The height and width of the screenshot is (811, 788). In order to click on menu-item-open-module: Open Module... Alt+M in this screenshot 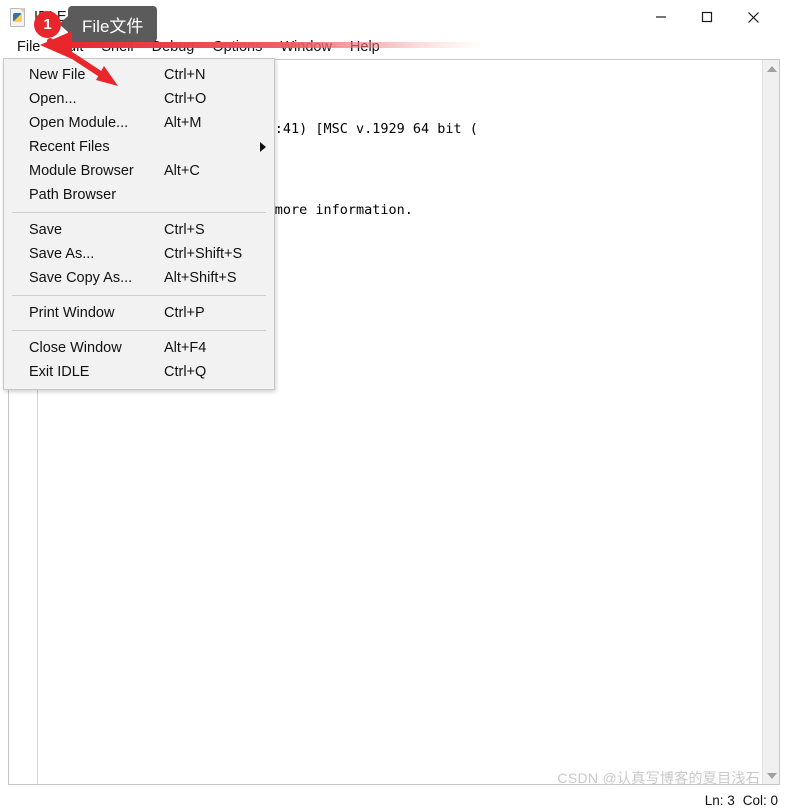, I will do `click(139, 123)`.